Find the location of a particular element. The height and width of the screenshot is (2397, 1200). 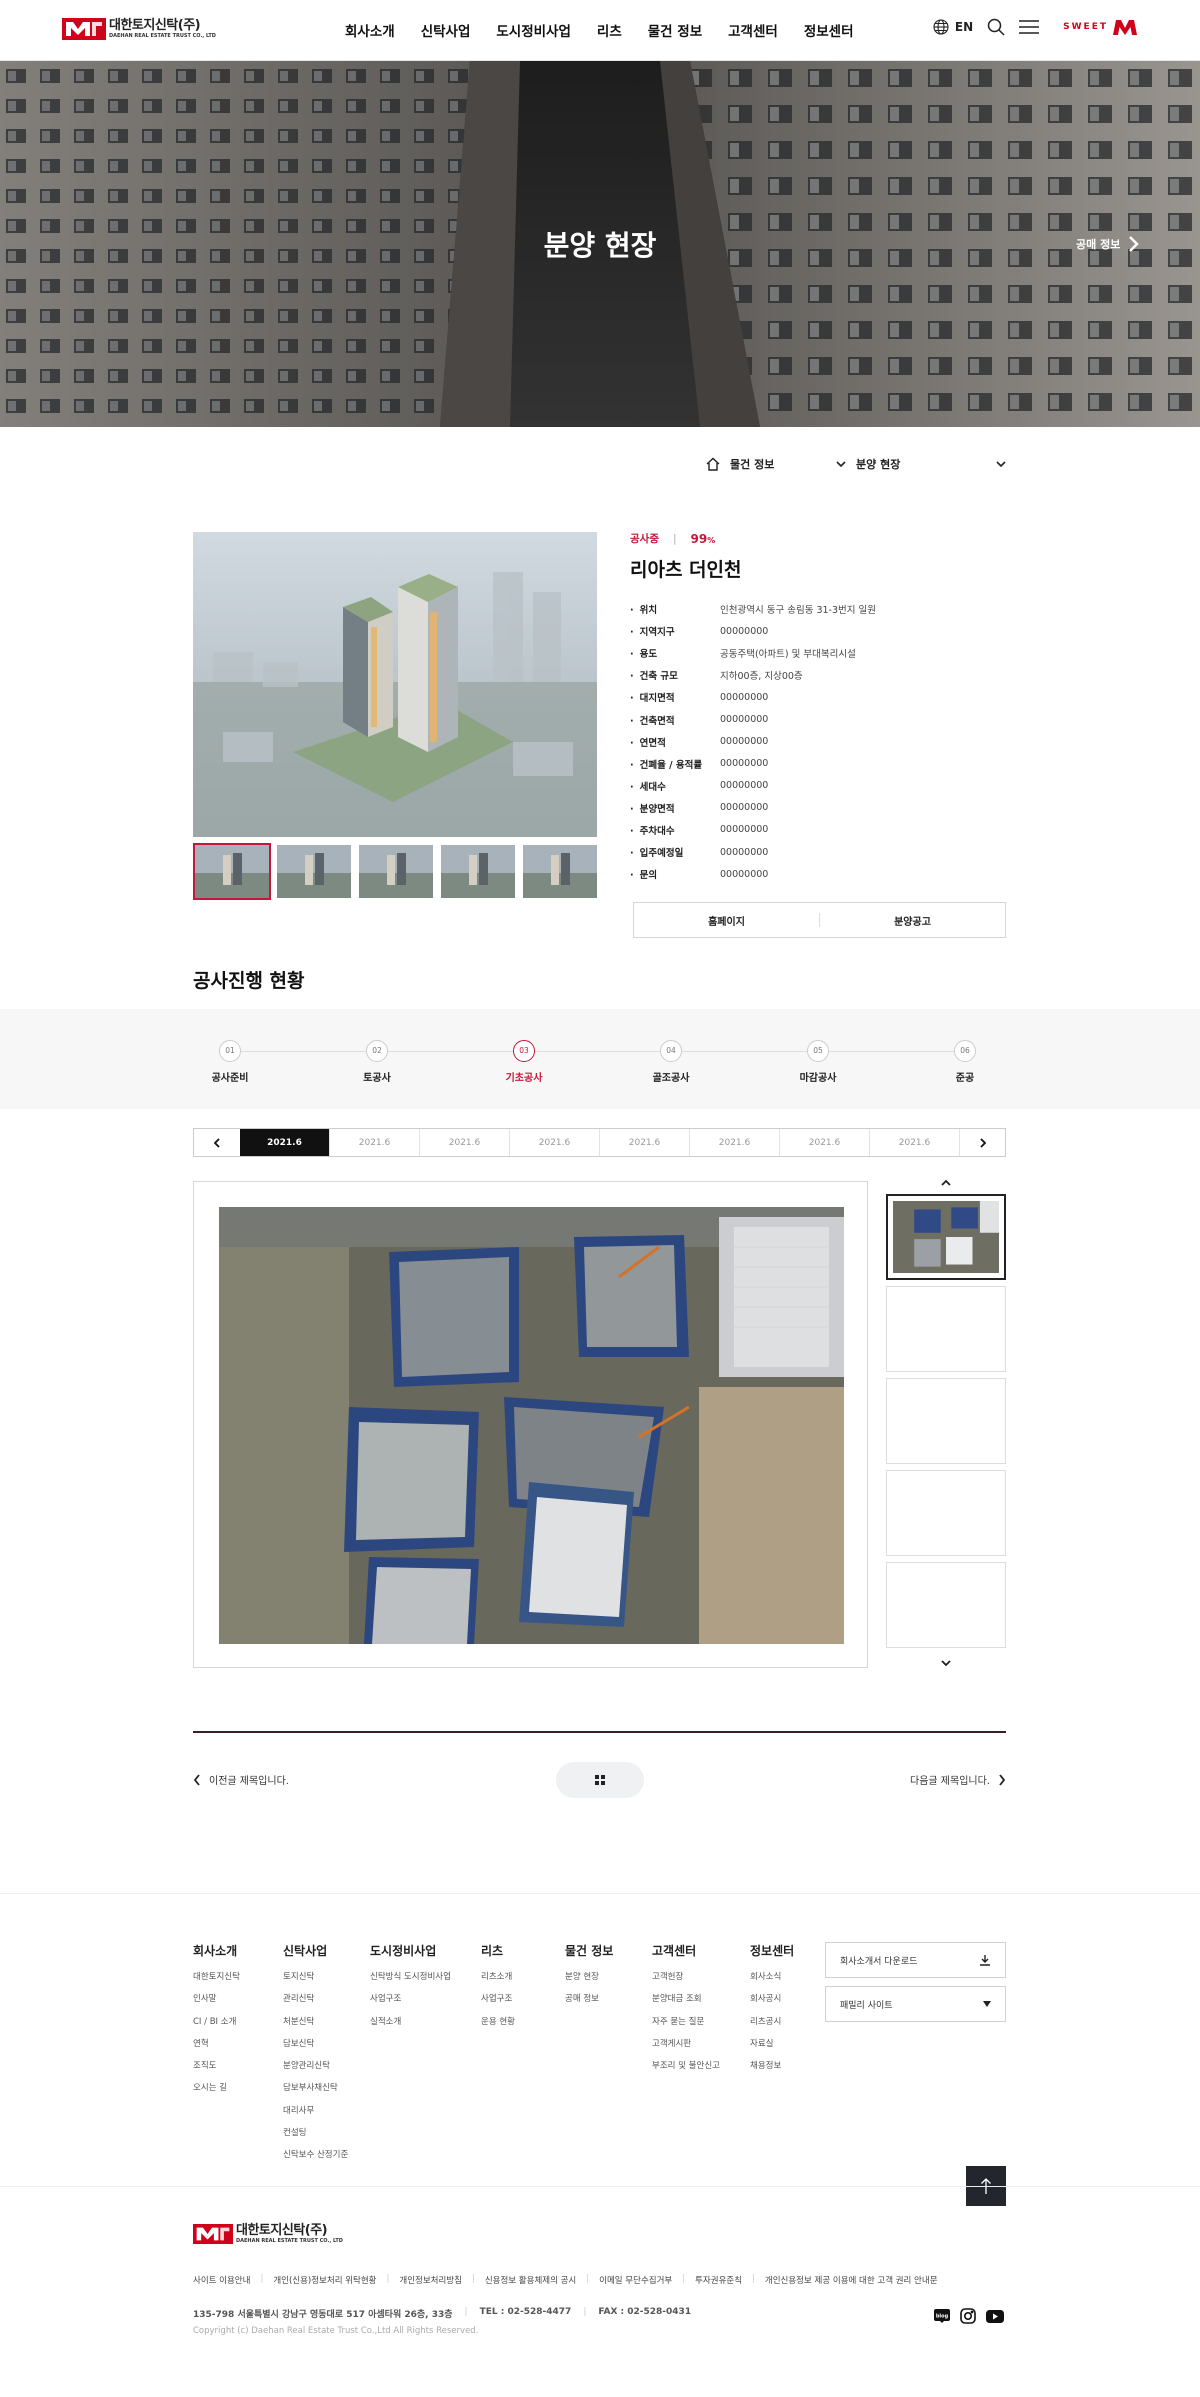

step-01: 01 공사준비 is located at coordinates (230, 1062).